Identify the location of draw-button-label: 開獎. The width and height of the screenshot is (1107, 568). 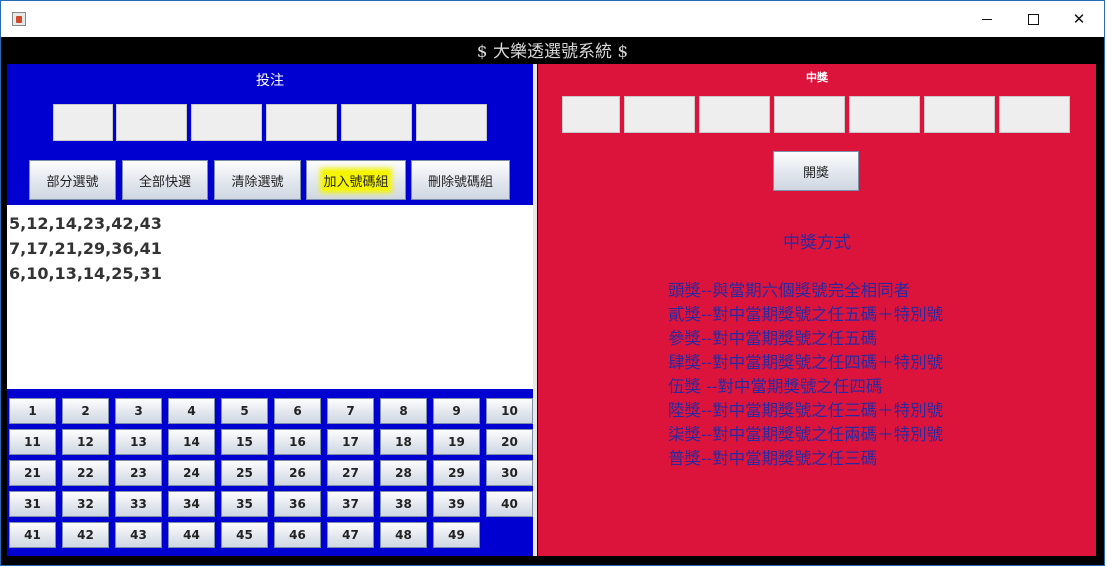
(815, 173).